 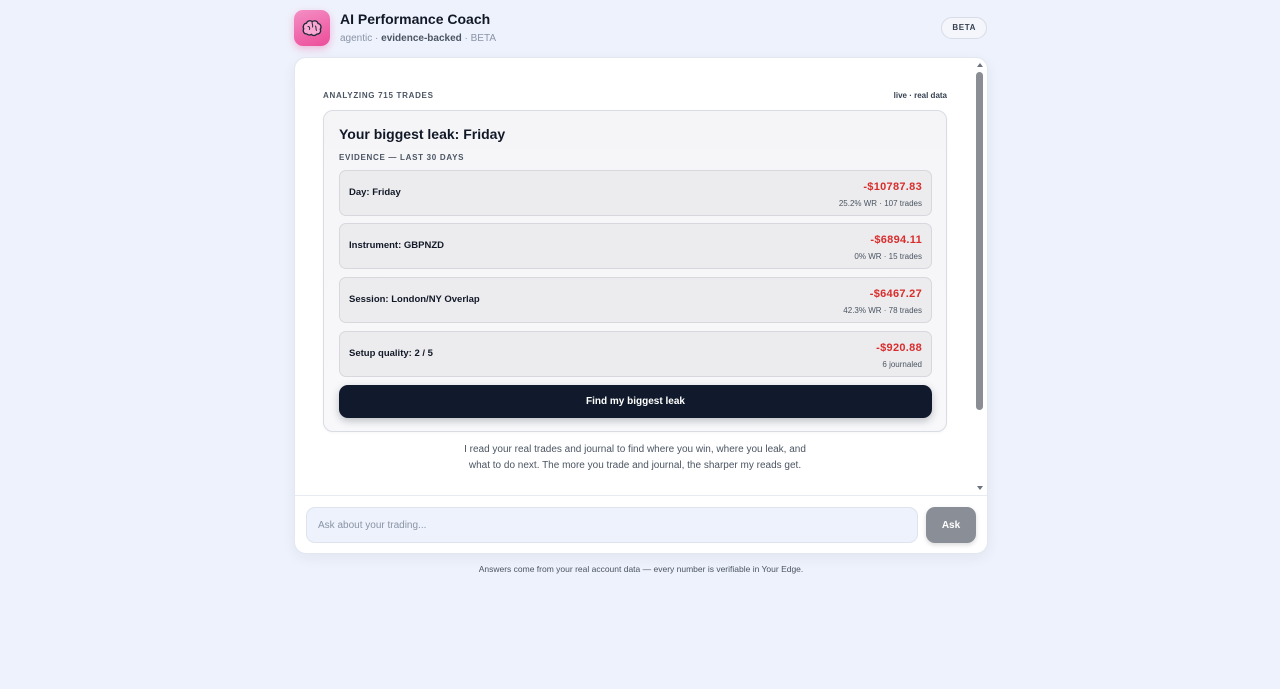 I want to click on evidence-amount: -$6894.11, so click(x=896, y=240).